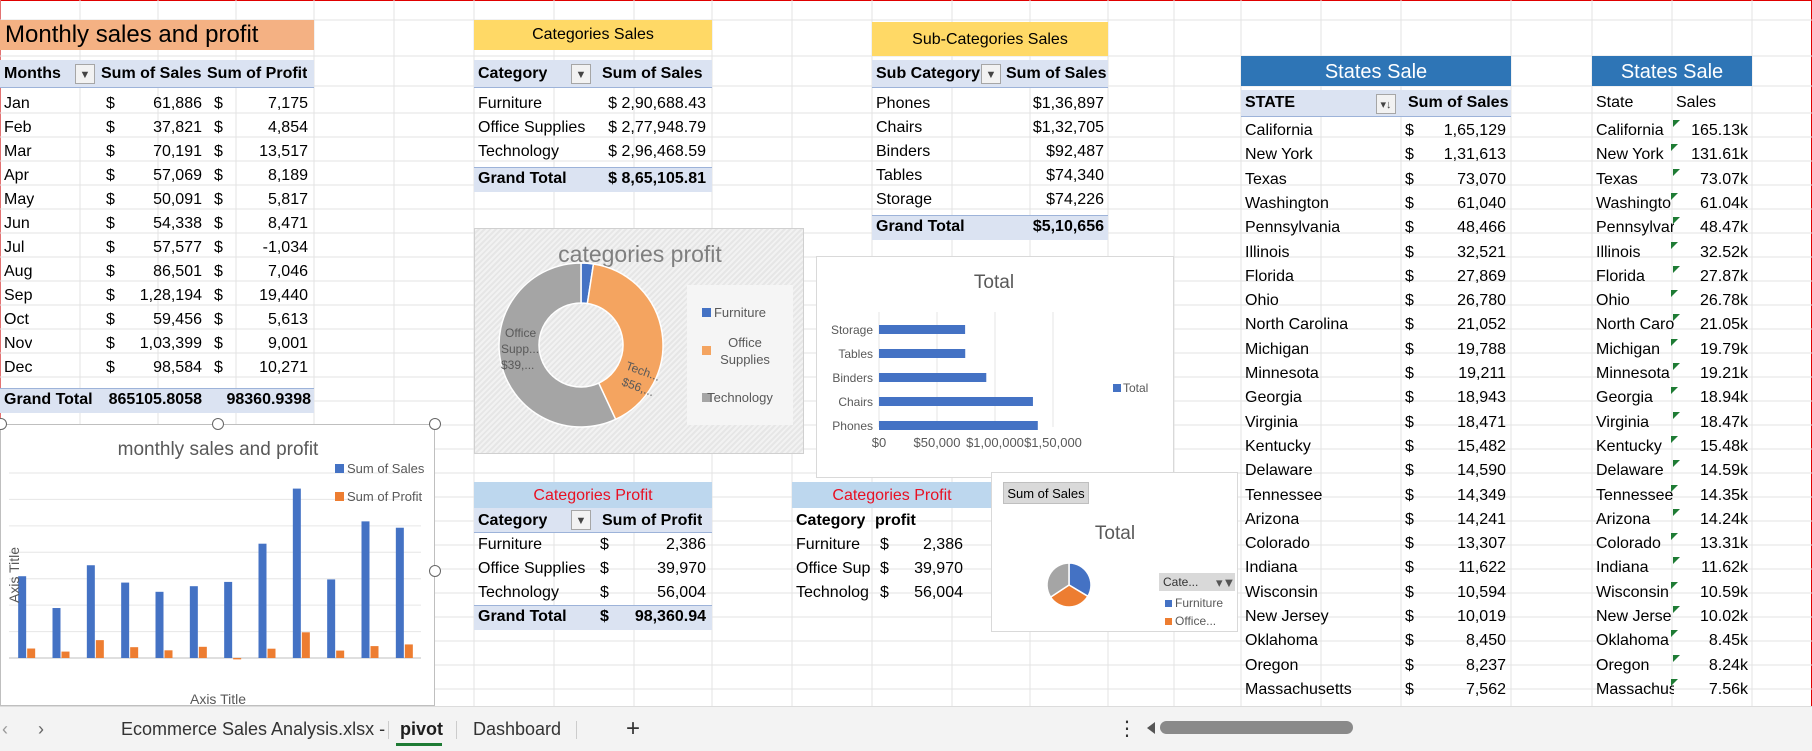 Image resolution: width=1812 pixels, height=751 pixels. What do you see at coordinates (922, 353) in the screenshot?
I see `bar` at bounding box center [922, 353].